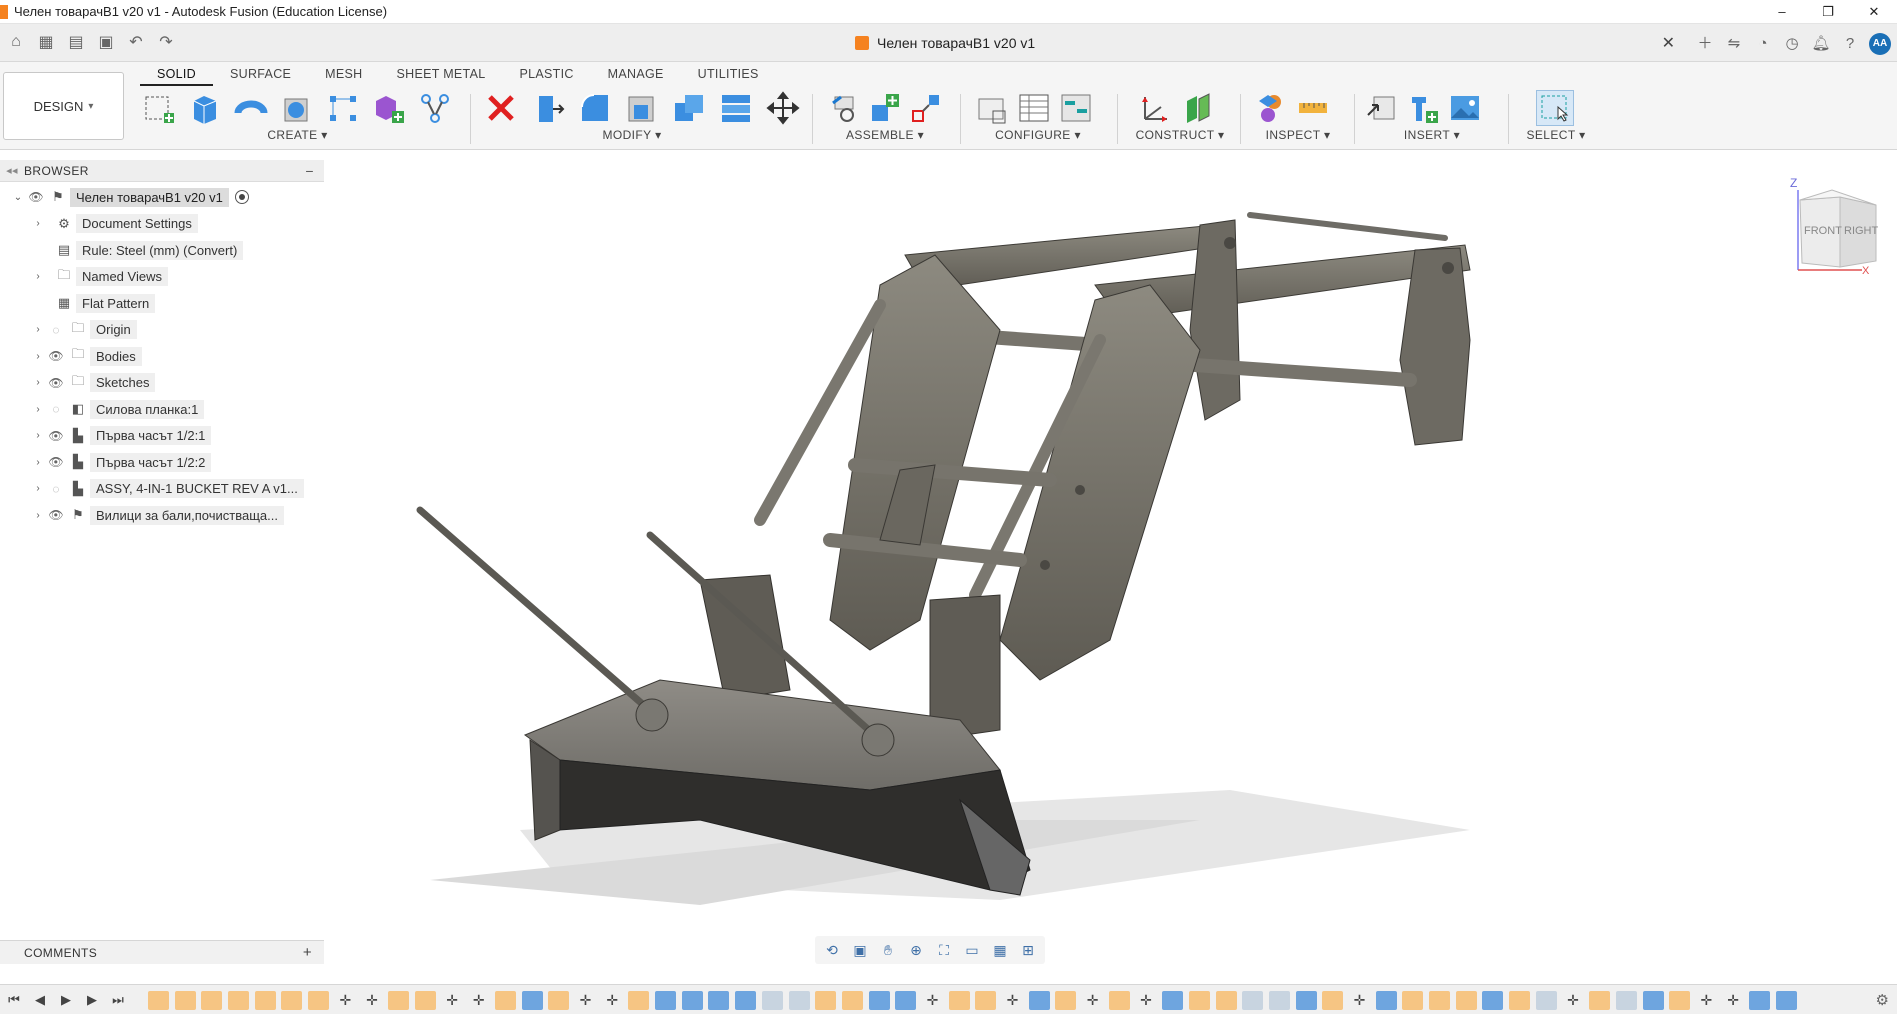 The width and height of the screenshot is (1897, 1014). I want to click on collapse-panel-icon: ◂◂, so click(12, 170).